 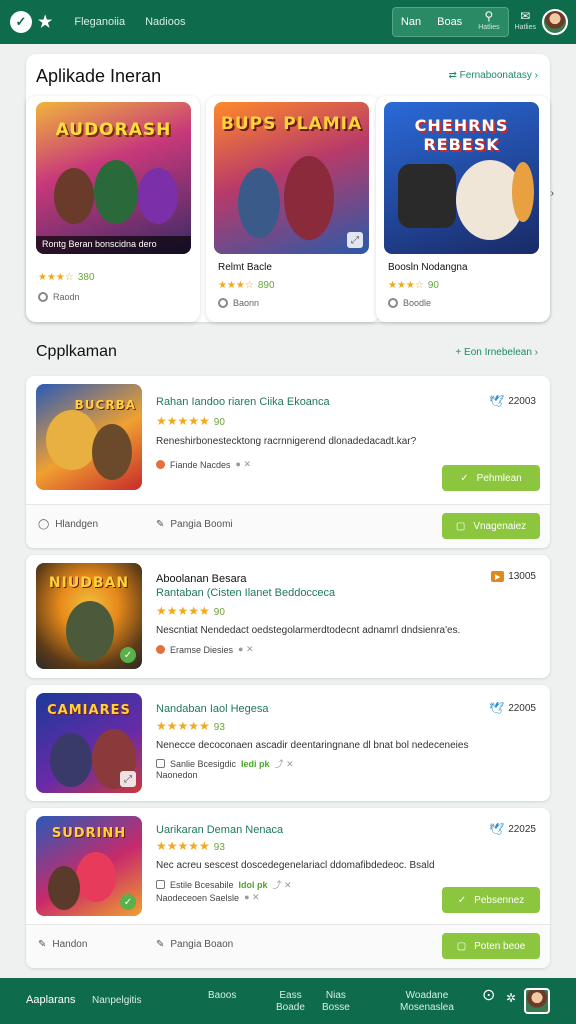 I want to click on app-logo-icon: ✓, so click(x=21, y=22).